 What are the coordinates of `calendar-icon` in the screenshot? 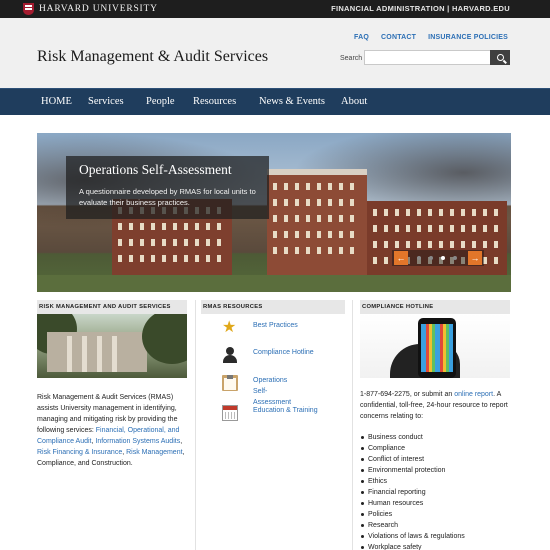 It's located at (230, 413).